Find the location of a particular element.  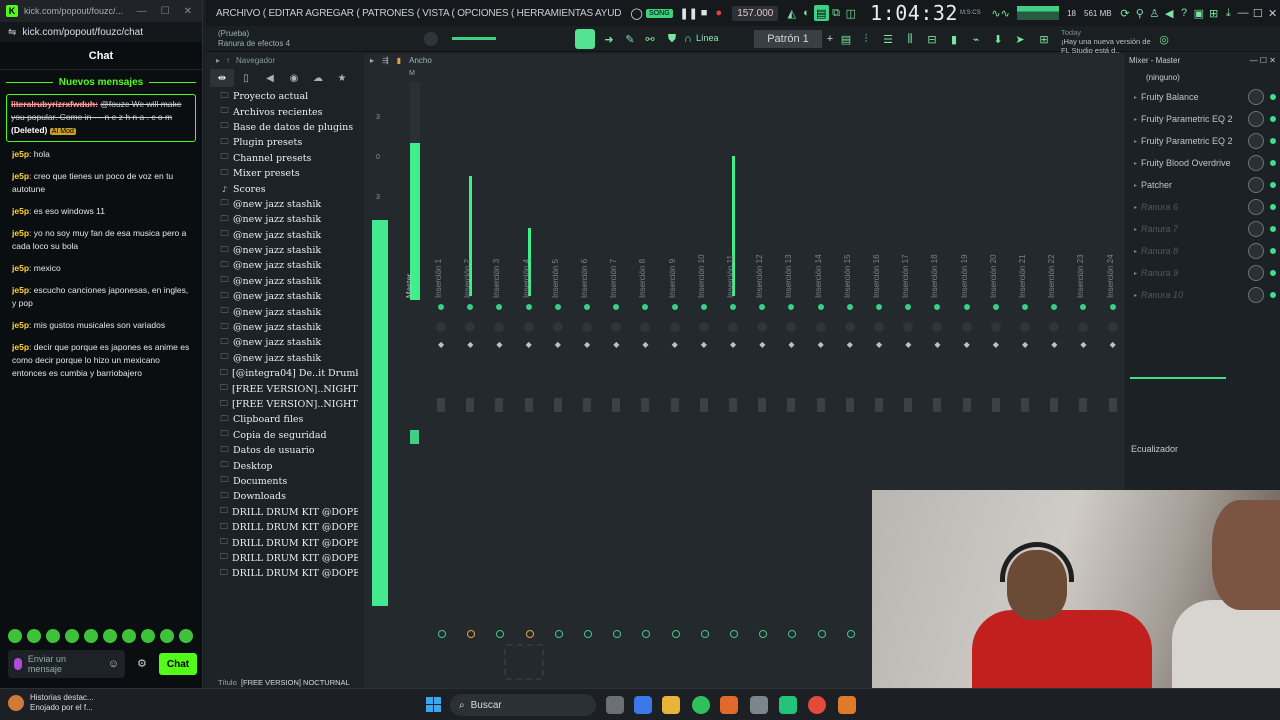

effect-slot-label: Fruity Parametric EQ 2 is located at coordinates (1187, 141).